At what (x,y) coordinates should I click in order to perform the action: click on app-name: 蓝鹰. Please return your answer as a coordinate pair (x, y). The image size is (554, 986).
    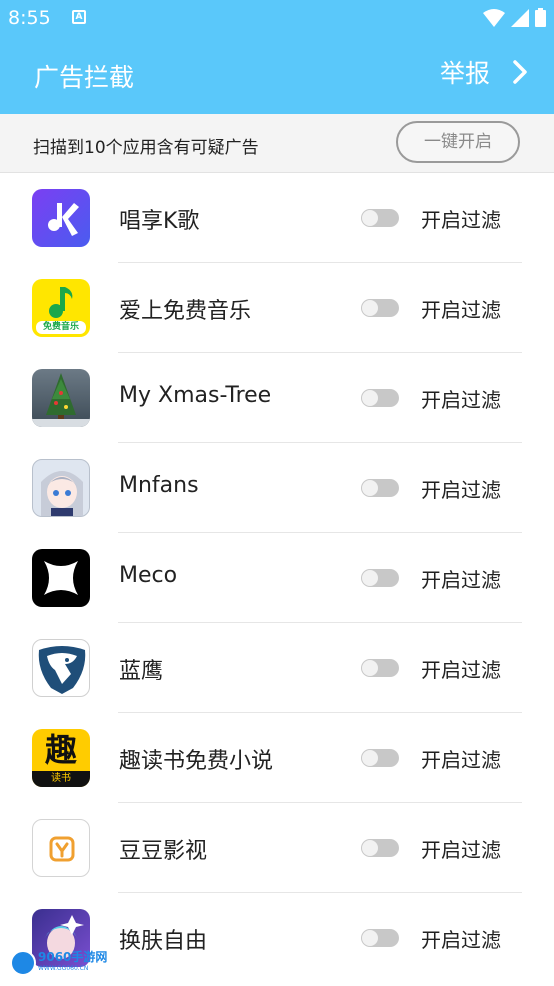
    Looking at the image, I should click on (141, 671).